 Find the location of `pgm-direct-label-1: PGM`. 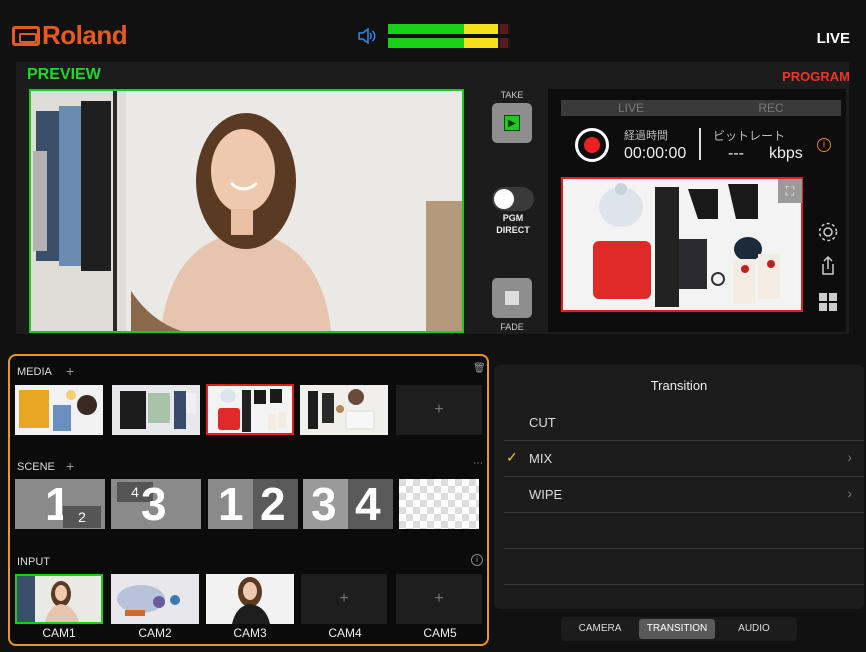

pgm-direct-label-1: PGM is located at coordinates (513, 218).